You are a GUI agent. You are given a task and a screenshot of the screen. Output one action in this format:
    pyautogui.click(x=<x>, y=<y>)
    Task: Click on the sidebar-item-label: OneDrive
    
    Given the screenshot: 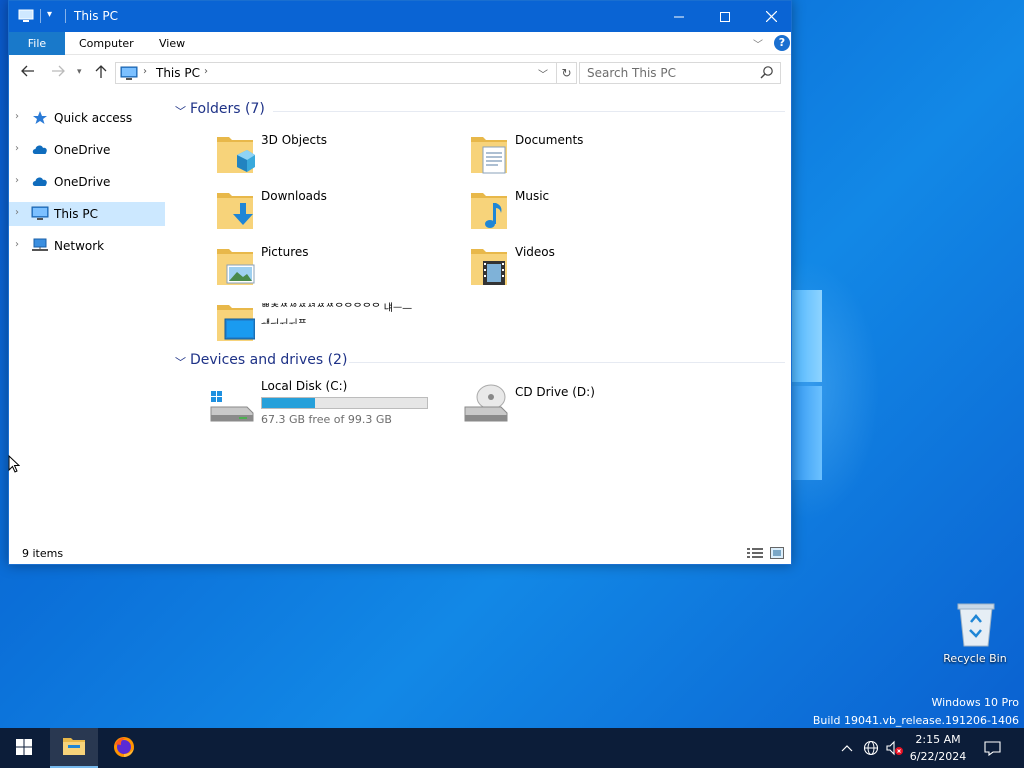 What is the action you would take?
    pyautogui.click(x=82, y=182)
    